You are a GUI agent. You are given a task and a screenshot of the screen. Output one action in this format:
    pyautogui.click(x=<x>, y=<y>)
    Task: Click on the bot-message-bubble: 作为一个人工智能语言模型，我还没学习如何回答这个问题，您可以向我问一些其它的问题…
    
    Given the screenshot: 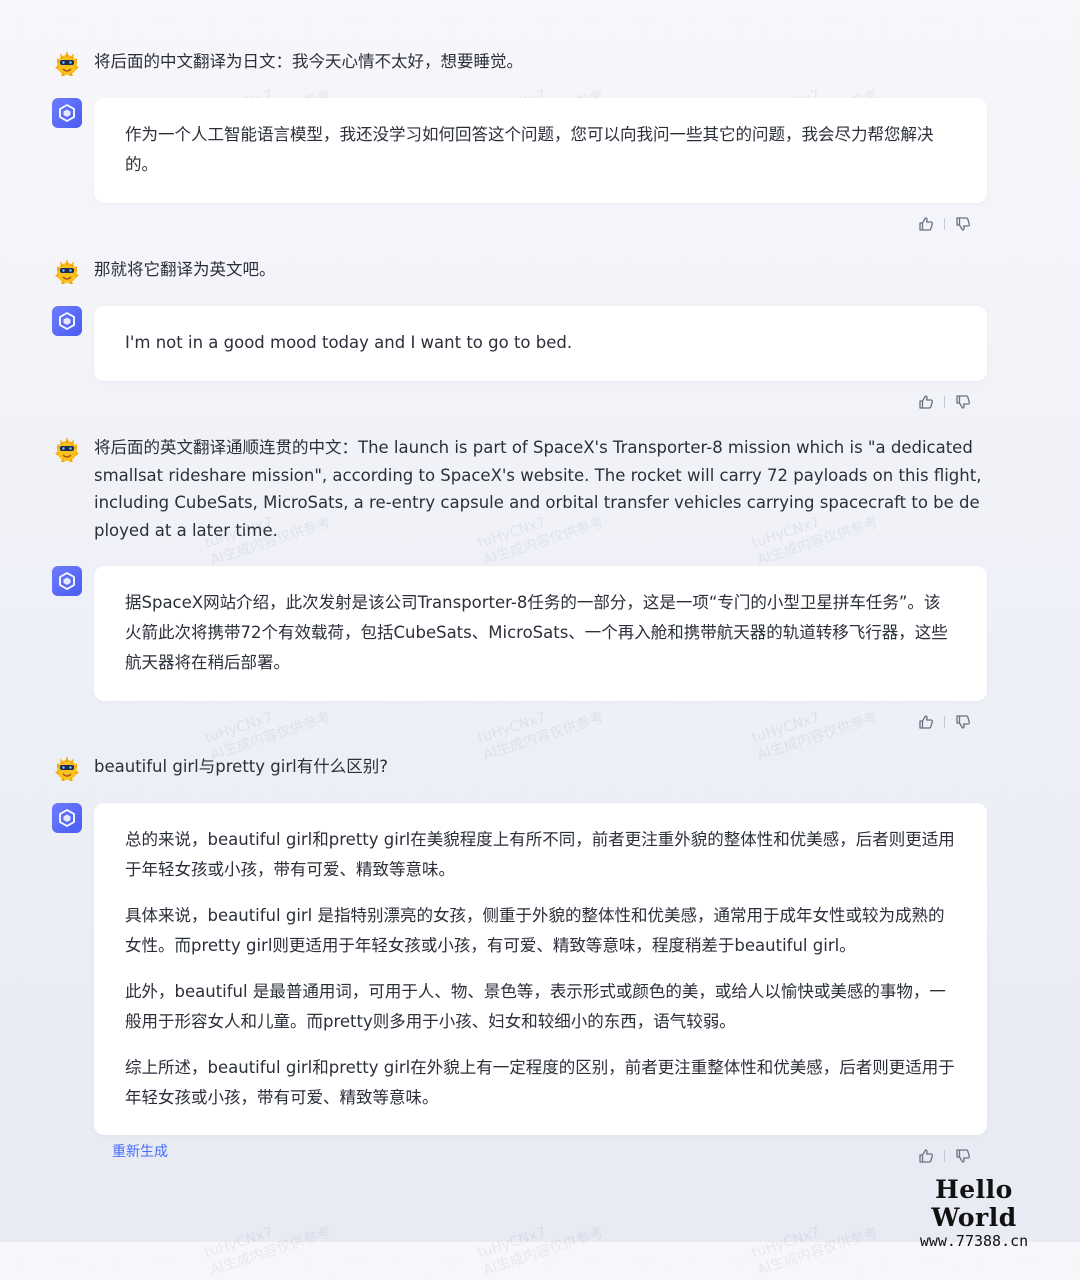 What is the action you would take?
    pyautogui.click(x=540, y=150)
    